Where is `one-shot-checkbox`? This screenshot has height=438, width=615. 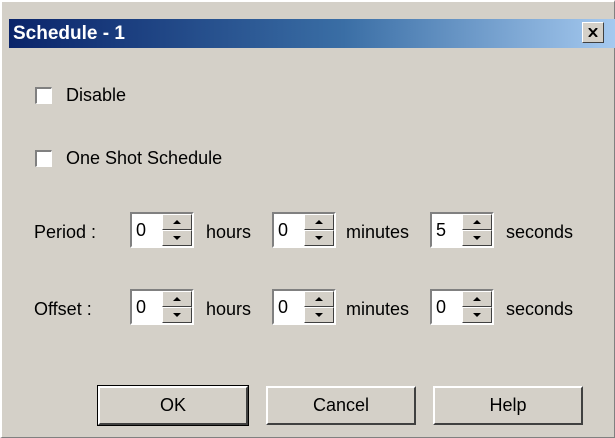 one-shot-checkbox is located at coordinates (43, 158).